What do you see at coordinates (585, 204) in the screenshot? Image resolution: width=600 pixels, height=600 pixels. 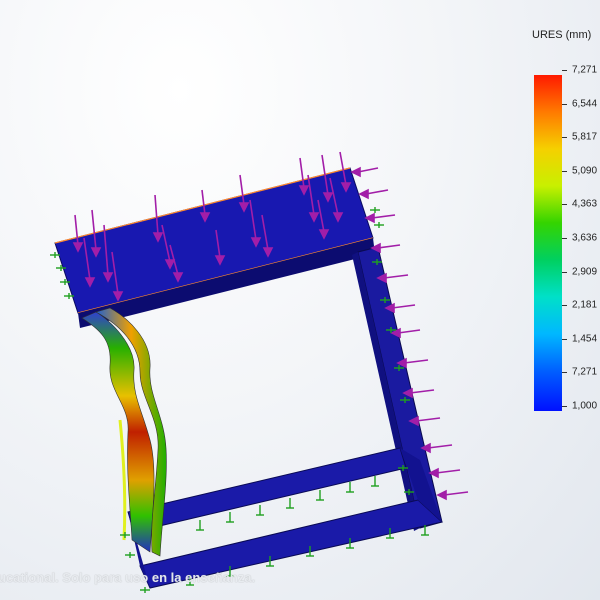 I see `legend-tick-label: 4,363` at bounding box center [585, 204].